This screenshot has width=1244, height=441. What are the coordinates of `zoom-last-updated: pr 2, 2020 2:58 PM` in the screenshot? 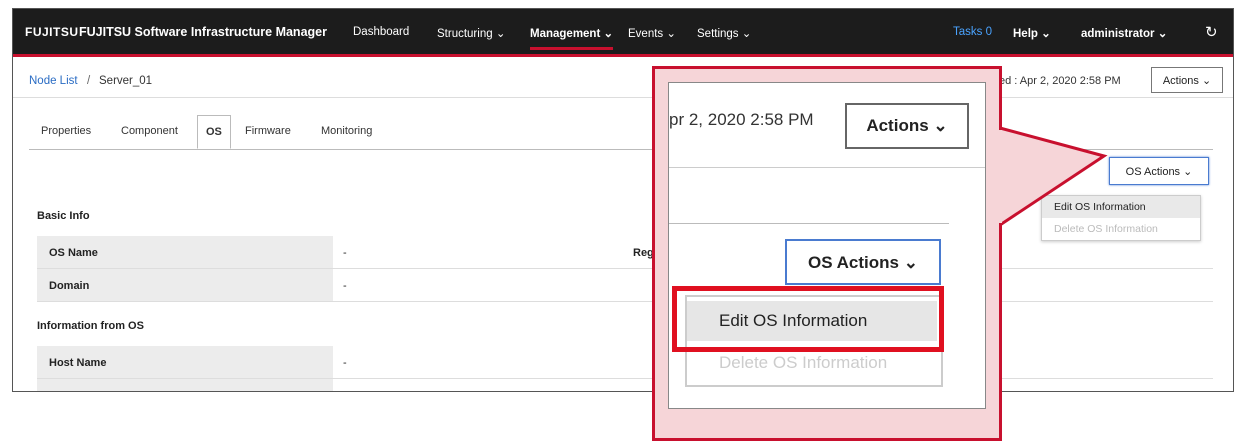 It's located at (741, 119).